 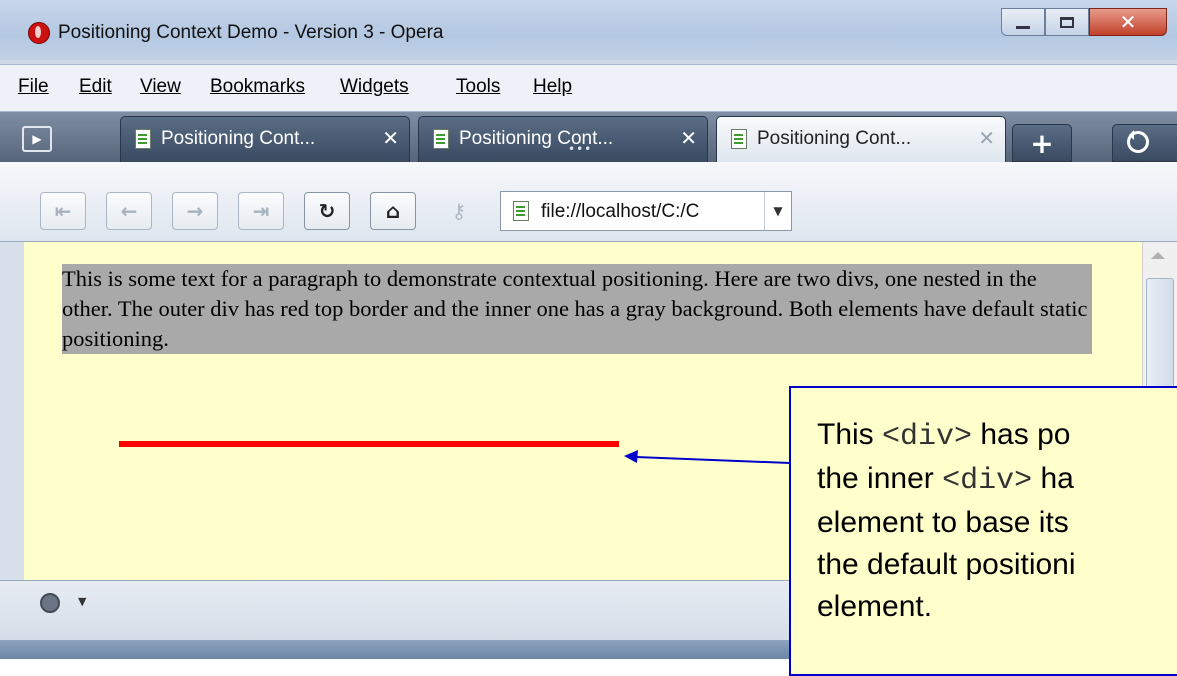 I want to click on plus-icon: +, so click(x=1042, y=143).